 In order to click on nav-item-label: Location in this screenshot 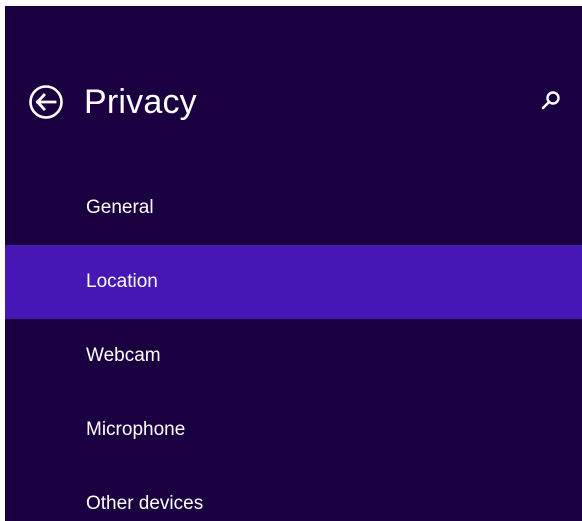, I will do `click(122, 281)`.